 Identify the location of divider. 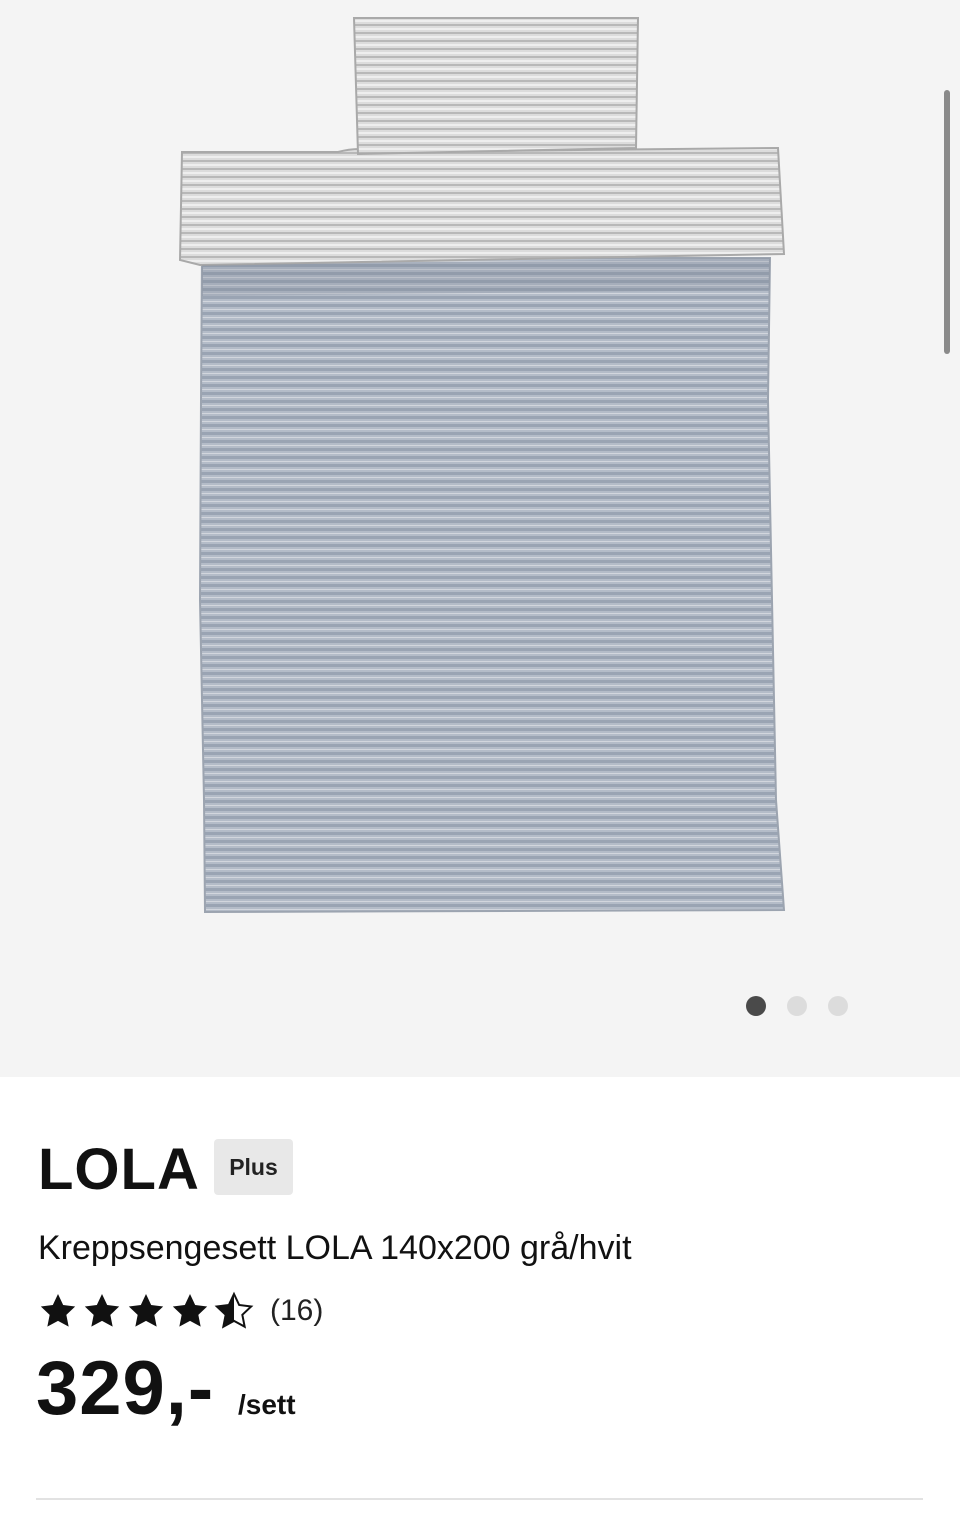
(479, 1499).